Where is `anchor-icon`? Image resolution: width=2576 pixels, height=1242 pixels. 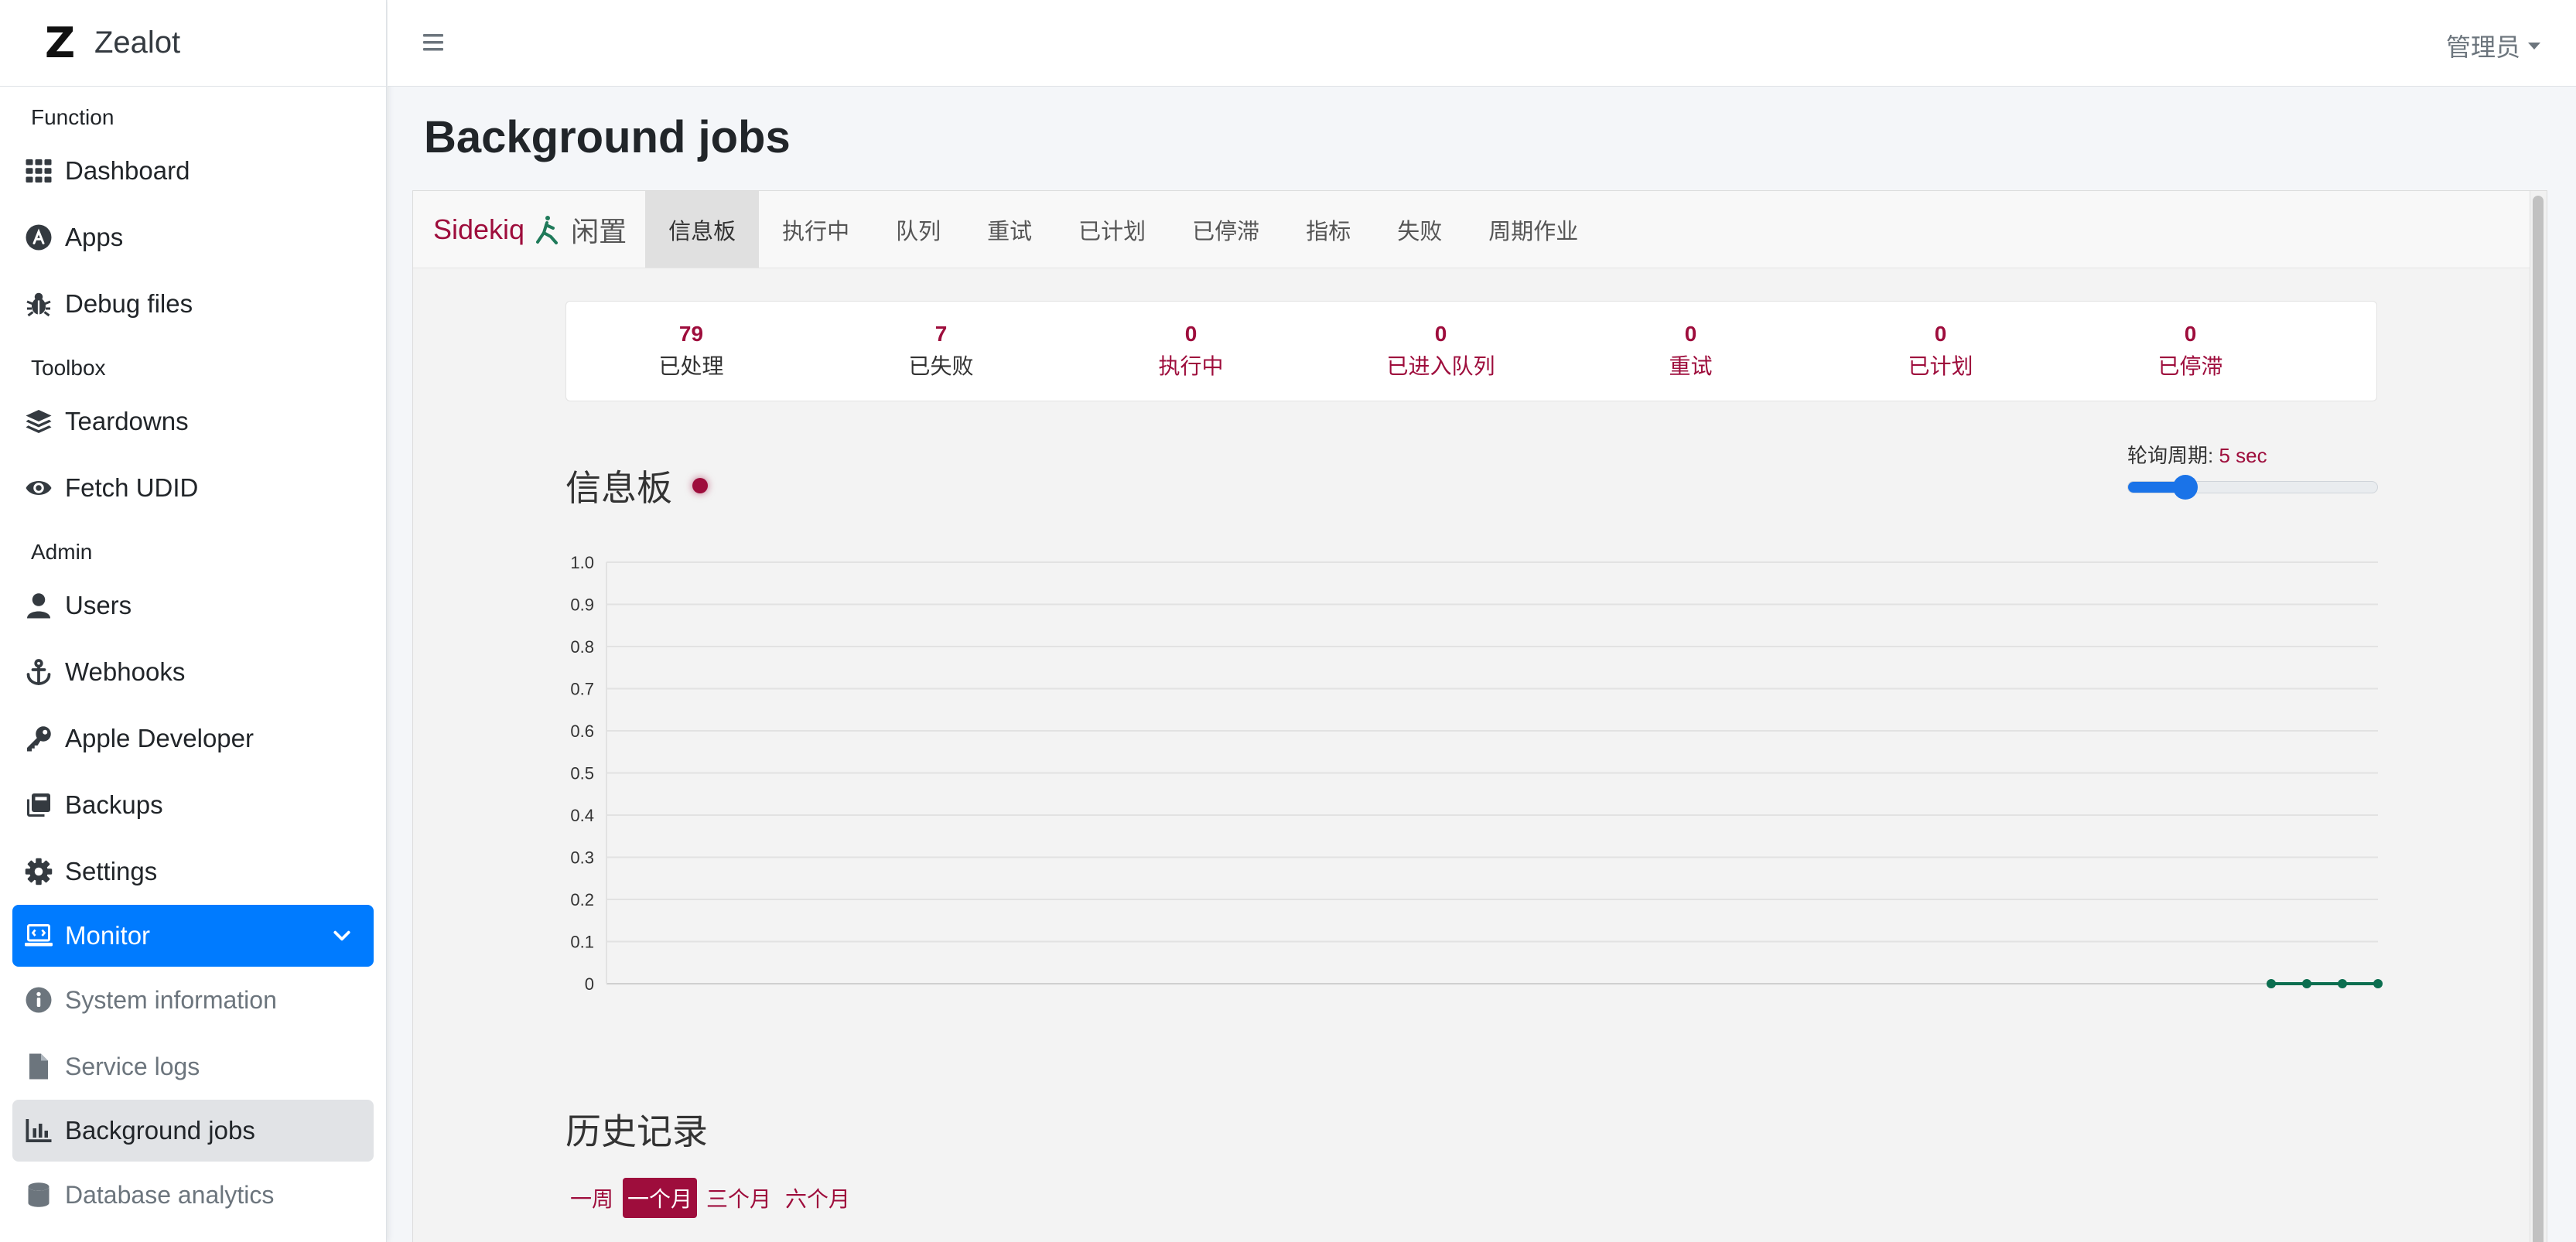
anchor-icon is located at coordinates (38, 672).